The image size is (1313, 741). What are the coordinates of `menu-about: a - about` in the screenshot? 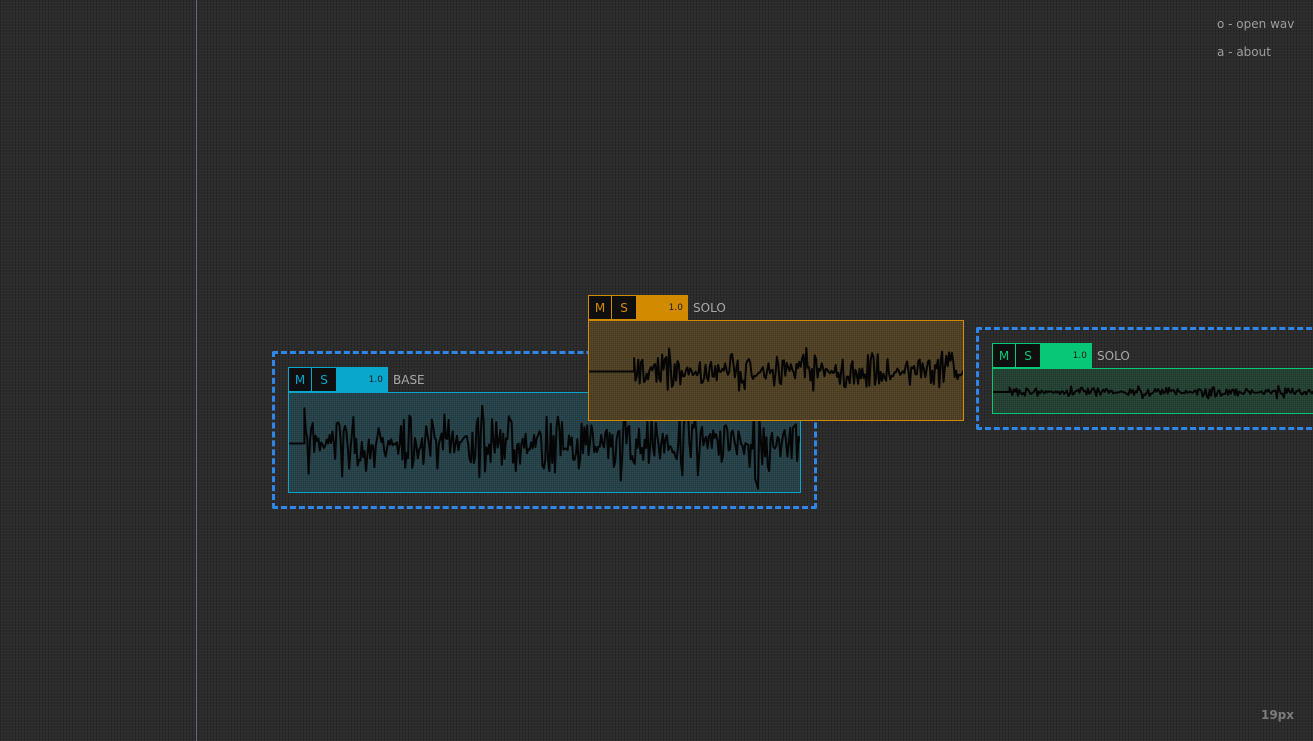 It's located at (1244, 52).